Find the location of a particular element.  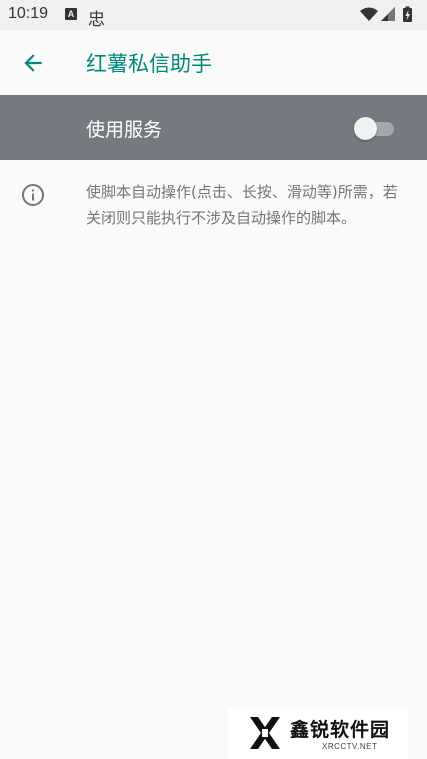

wifi-icon is located at coordinates (369, 14).